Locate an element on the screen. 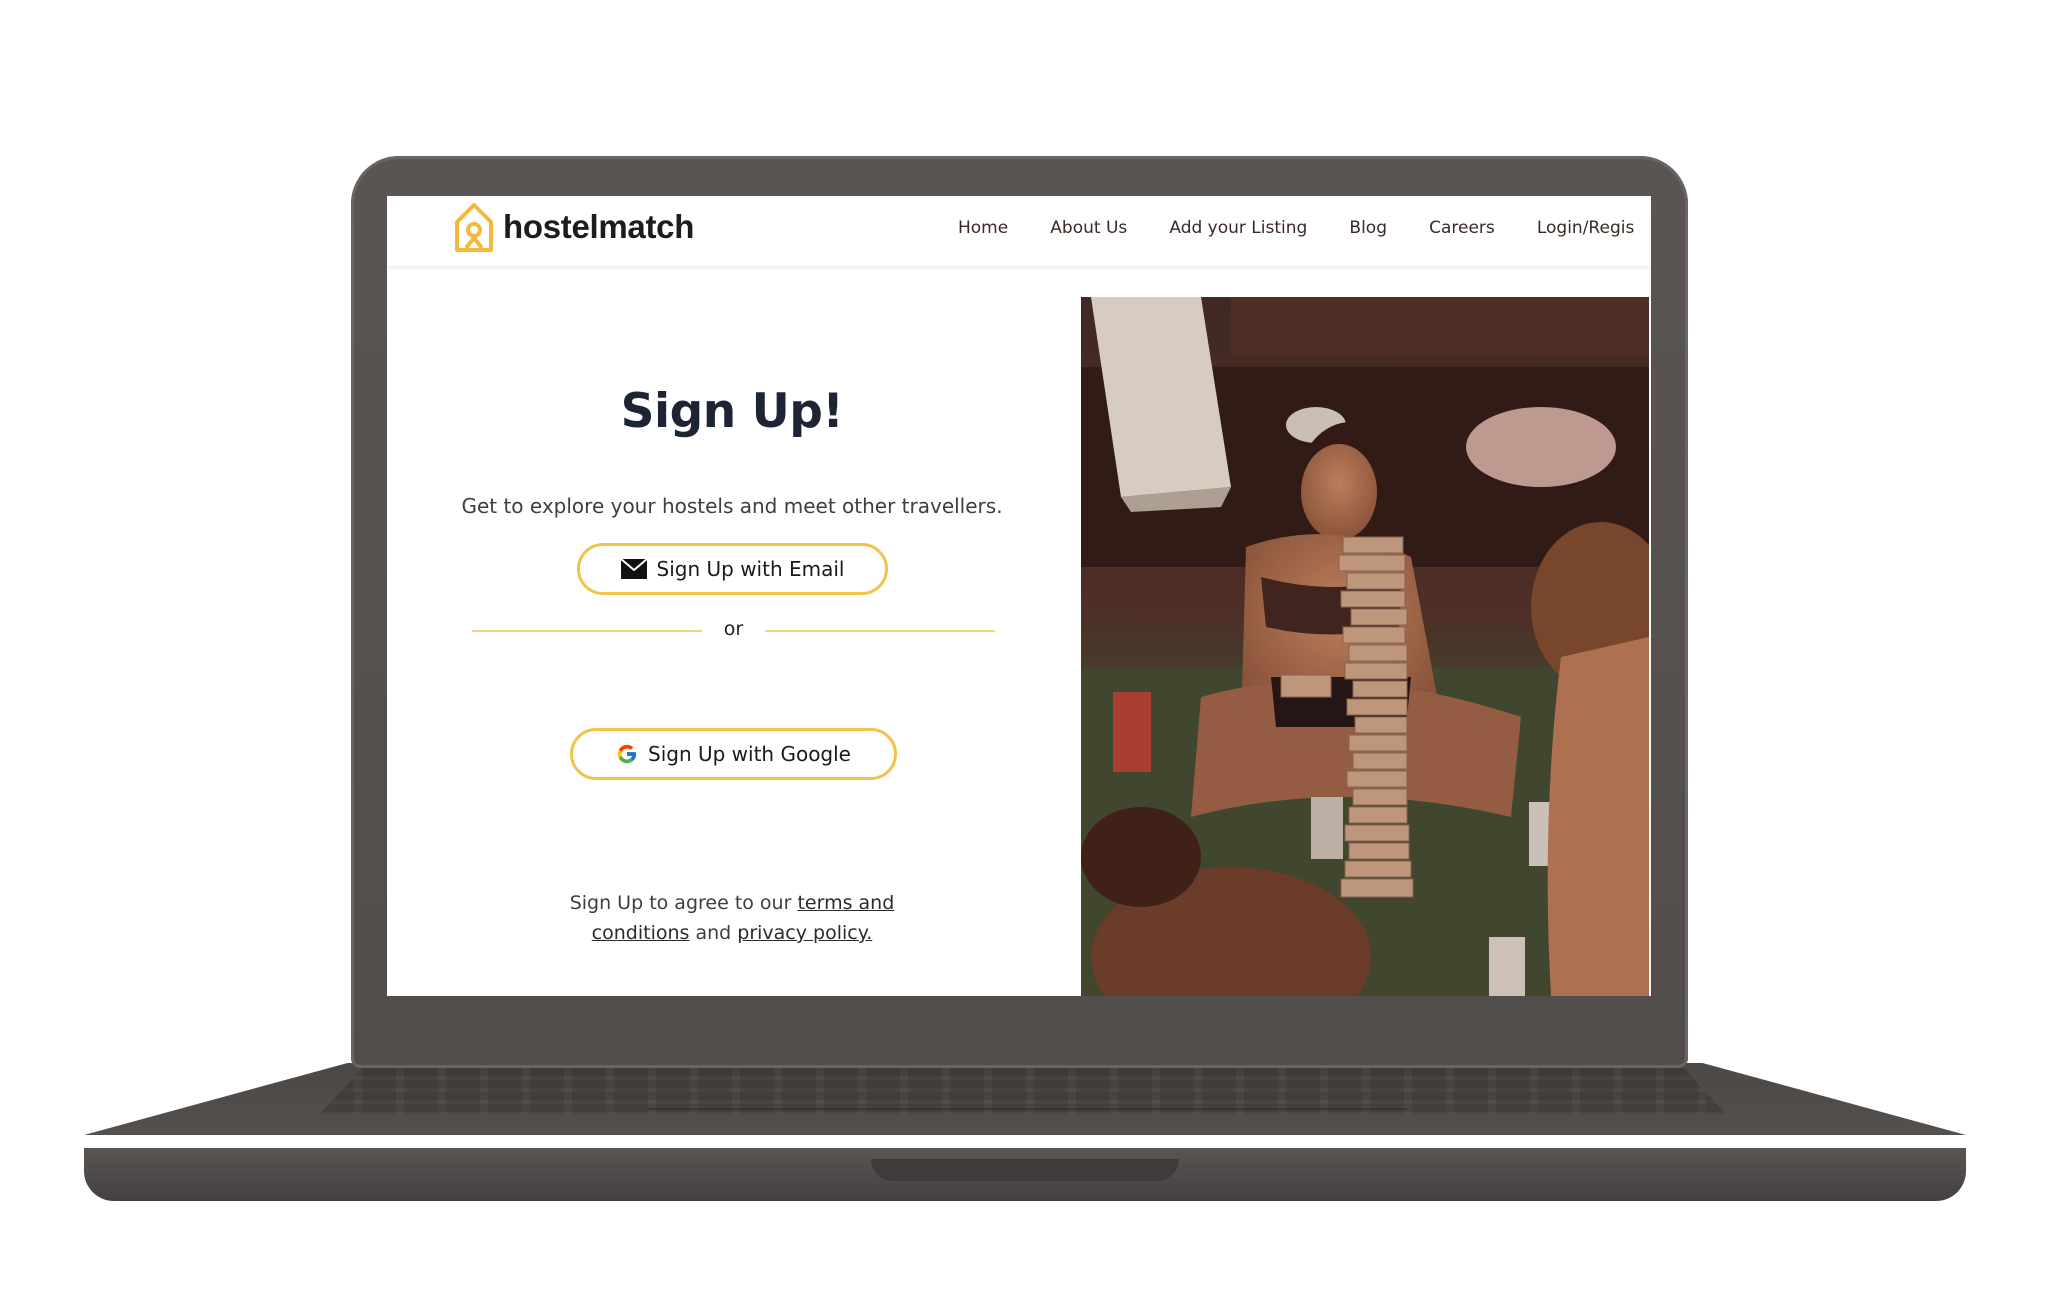 Image resolution: width=2046 pixels, height=1291 pixels. signup-google-button: Sign Up with Google is located at coordinates (733, 754).